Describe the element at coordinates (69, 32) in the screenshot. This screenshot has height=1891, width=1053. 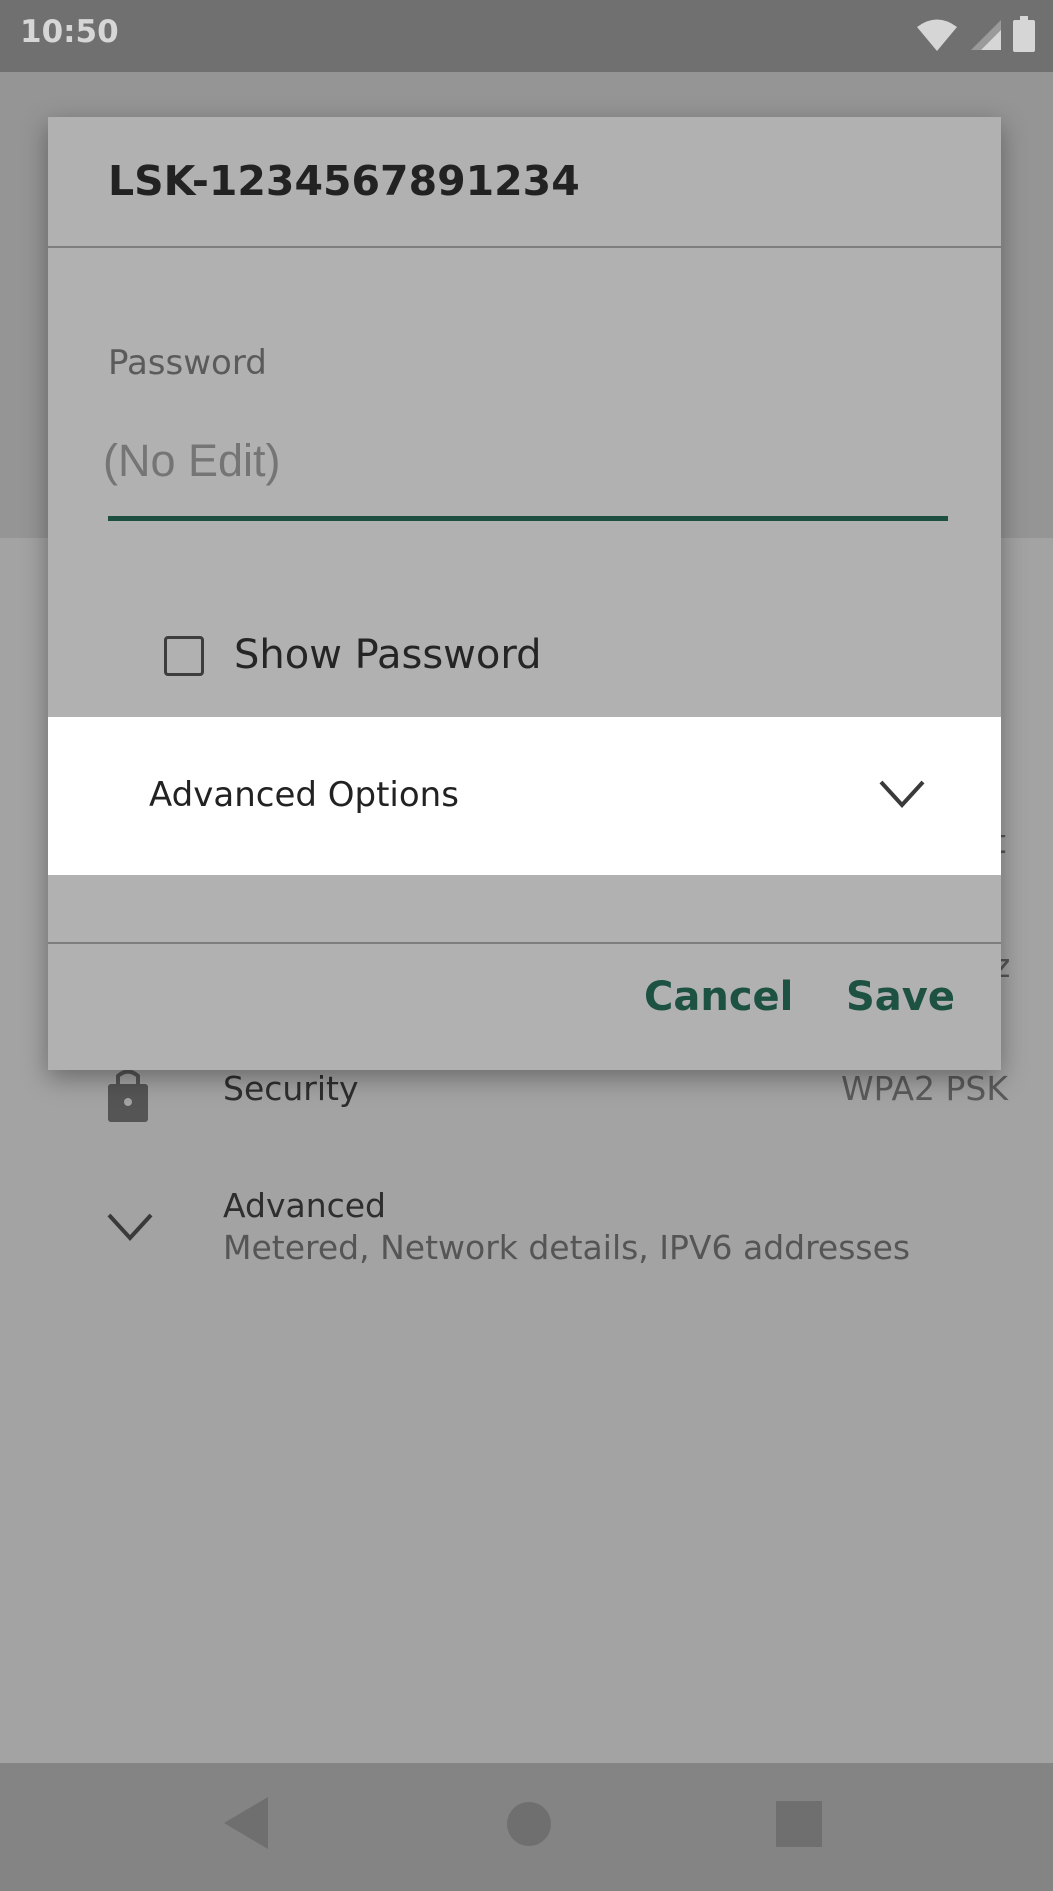
I see `status-time: 10:50` at that location.